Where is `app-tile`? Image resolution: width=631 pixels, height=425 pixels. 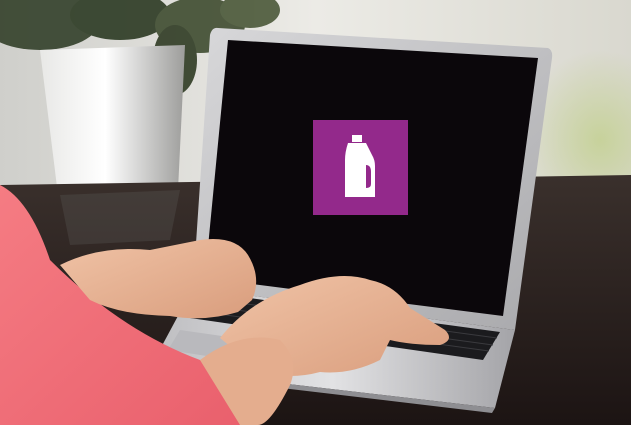
app-tile is located at coordinates (360, 167).